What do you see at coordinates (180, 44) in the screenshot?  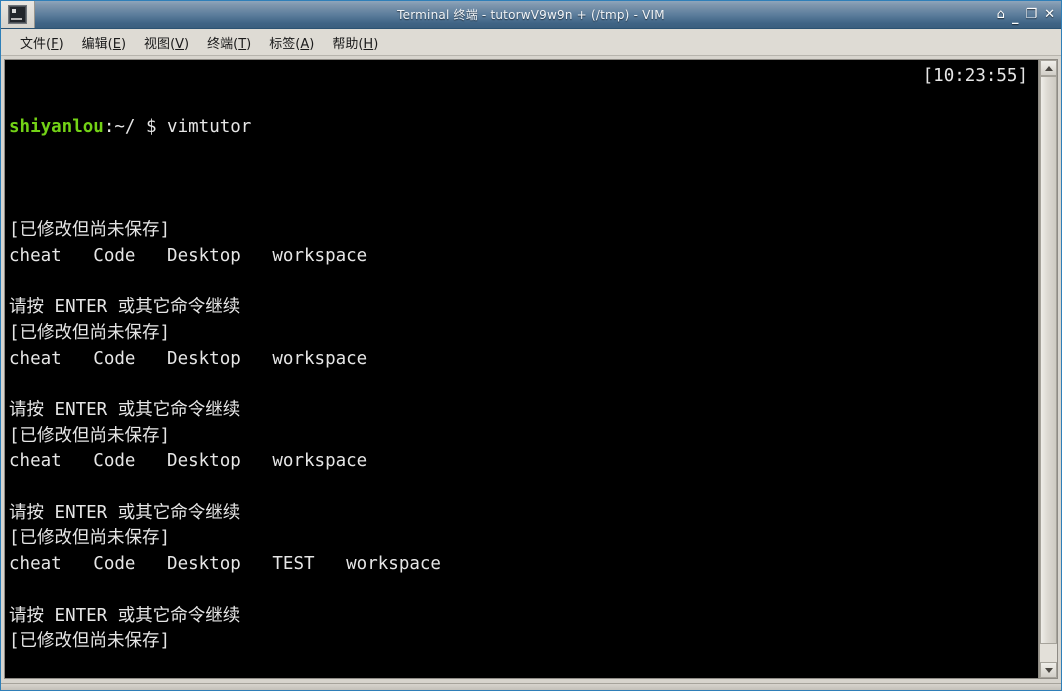 I see `menu-item-view-key: V` at bounding box center [180, 44].